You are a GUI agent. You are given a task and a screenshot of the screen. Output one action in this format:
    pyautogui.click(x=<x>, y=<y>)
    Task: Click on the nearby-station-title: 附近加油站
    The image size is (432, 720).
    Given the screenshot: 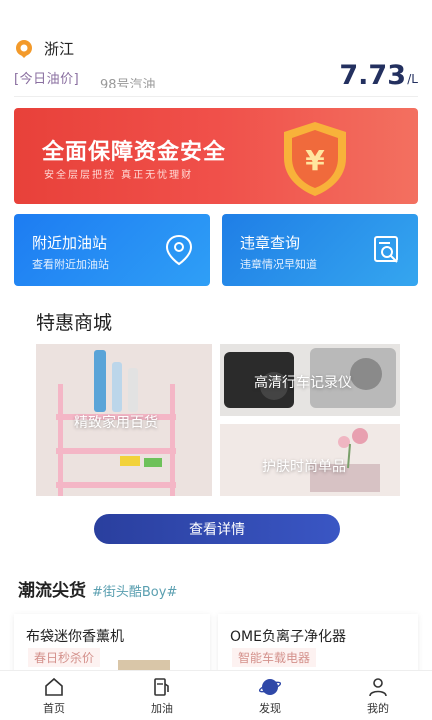 What is the action you would take?
    pyautogui.click(x=70, y=243)
    